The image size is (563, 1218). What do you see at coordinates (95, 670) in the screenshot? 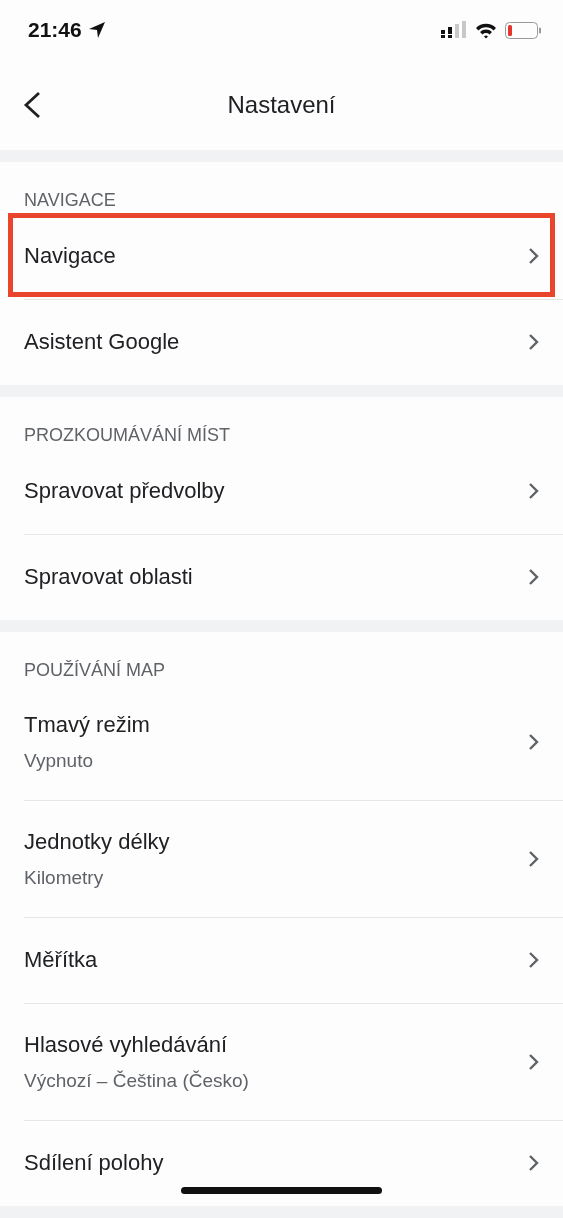
I see `section-header: POUŽÍVÁNÍ MAP` at bounding box center [95, 670].